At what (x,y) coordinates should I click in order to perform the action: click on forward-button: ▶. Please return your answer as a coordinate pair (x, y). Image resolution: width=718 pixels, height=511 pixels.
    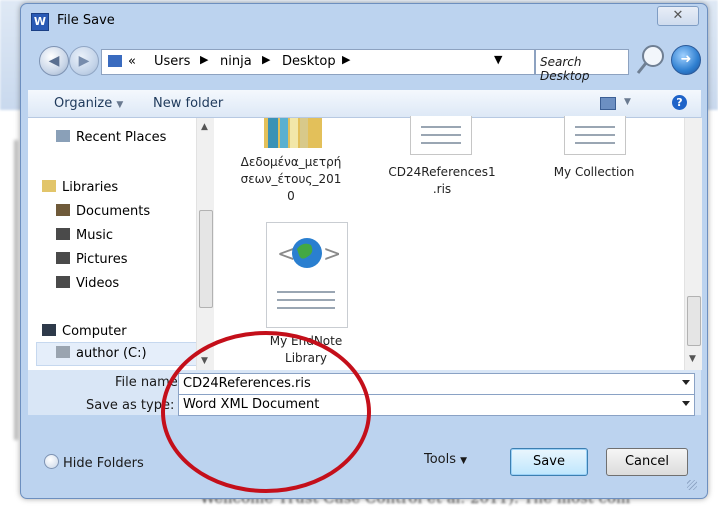
    Looking at the image, I should click on (84, 61).